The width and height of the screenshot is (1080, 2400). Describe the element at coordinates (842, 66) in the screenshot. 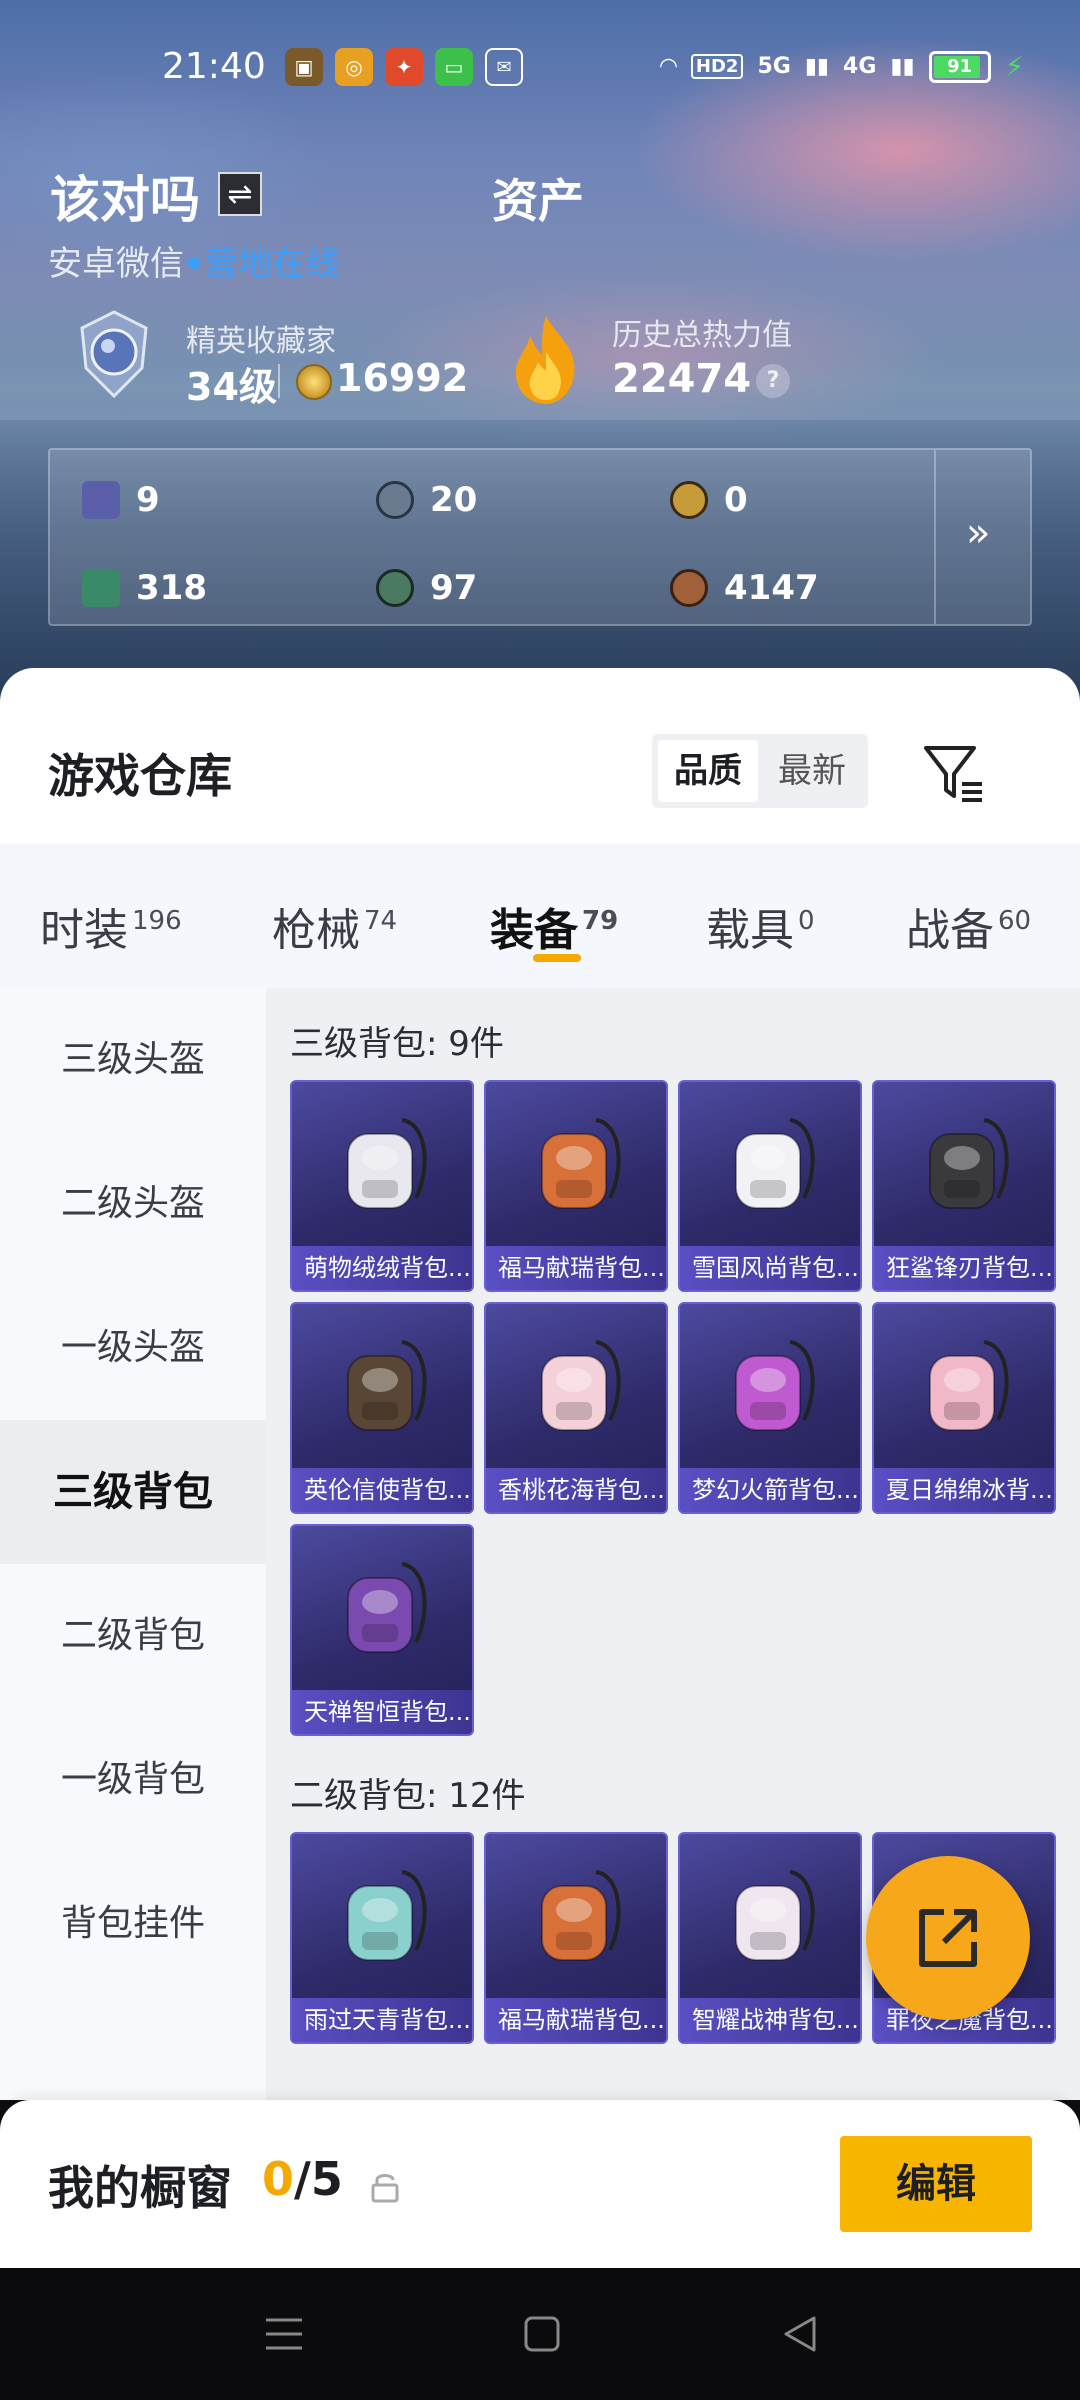

I see `system-status: ◠ HD2 5G ▮▮ 4G ▮▮ 91 ⚡` at that location.